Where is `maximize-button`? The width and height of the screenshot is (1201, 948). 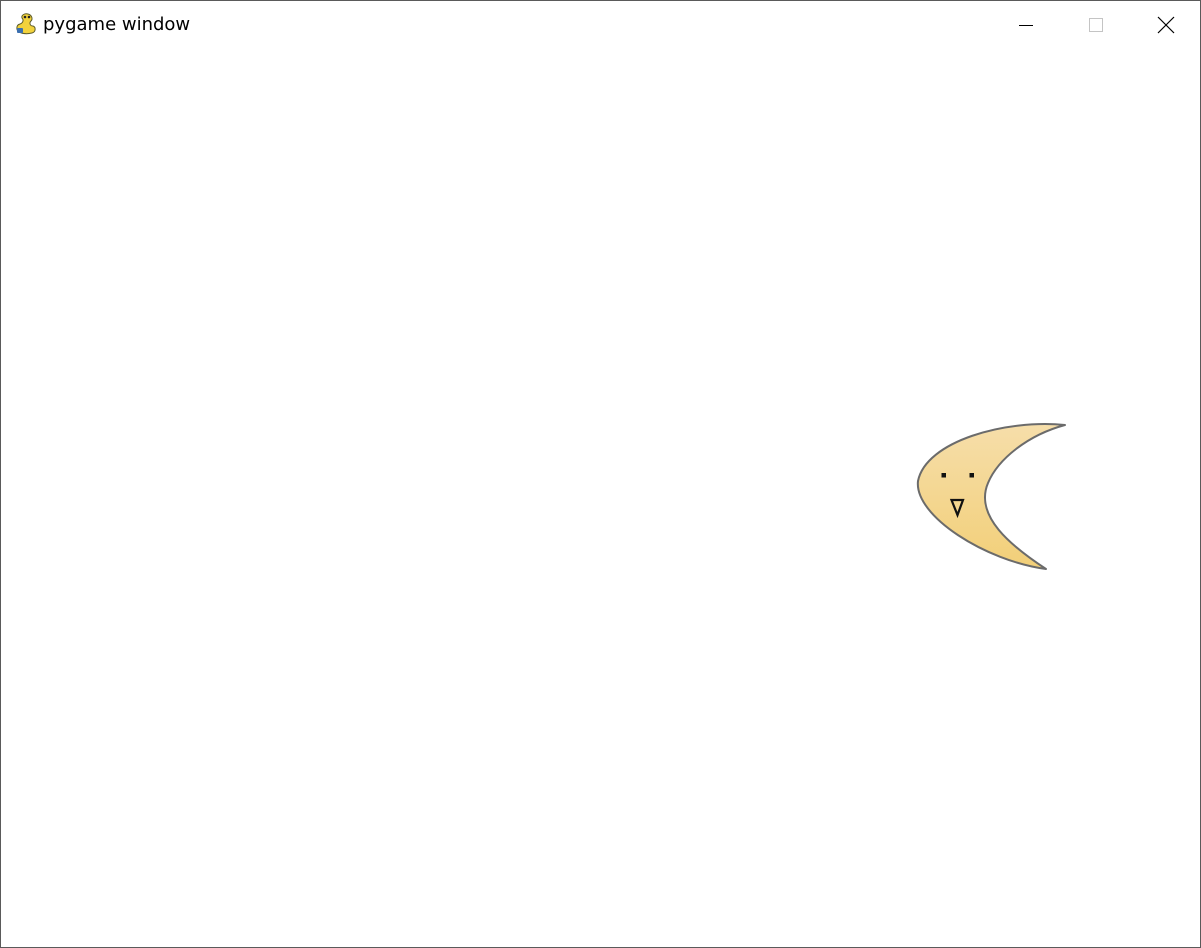
maximize-button is located at coordinates (1096, 25).